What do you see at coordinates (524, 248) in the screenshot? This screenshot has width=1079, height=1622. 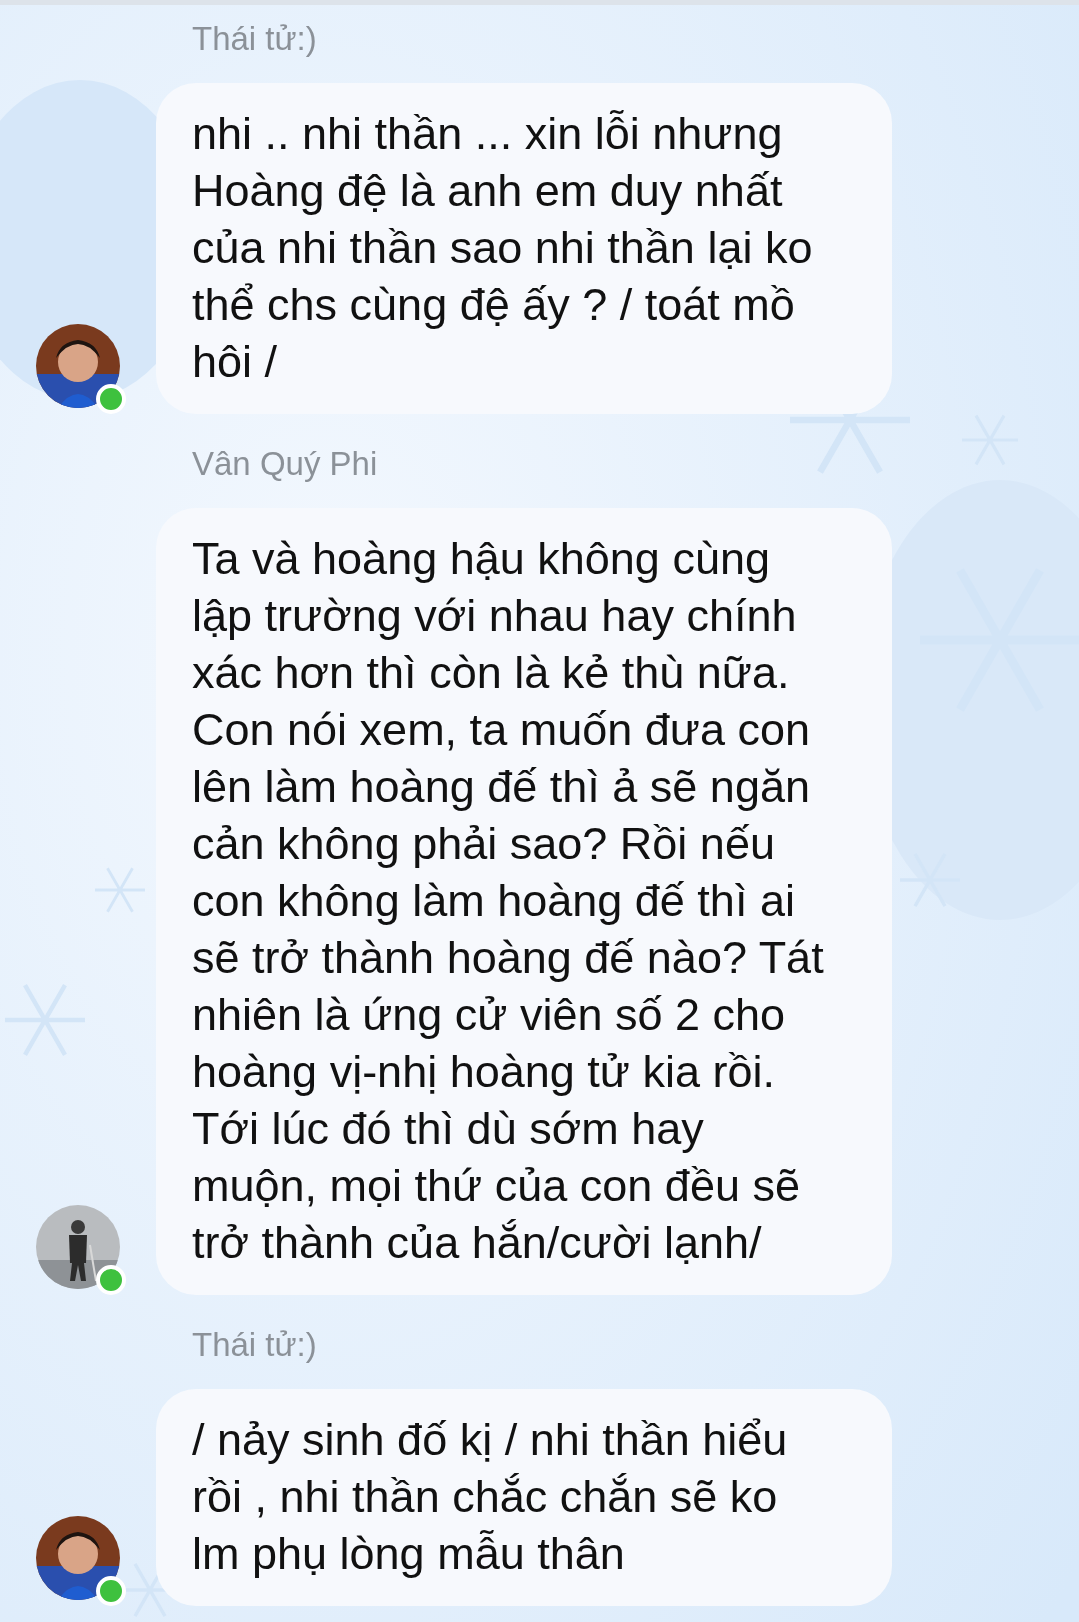 I see `message-bubble: nhi .. nhi thần ... xin lỗi nhưng Hoàng đệ là anh em duy nhất của nhi thần sao nhi thần lại ko thể chs cùng đệ ấy ? / toát mồ hôi /` at bounding box center [524, 248].